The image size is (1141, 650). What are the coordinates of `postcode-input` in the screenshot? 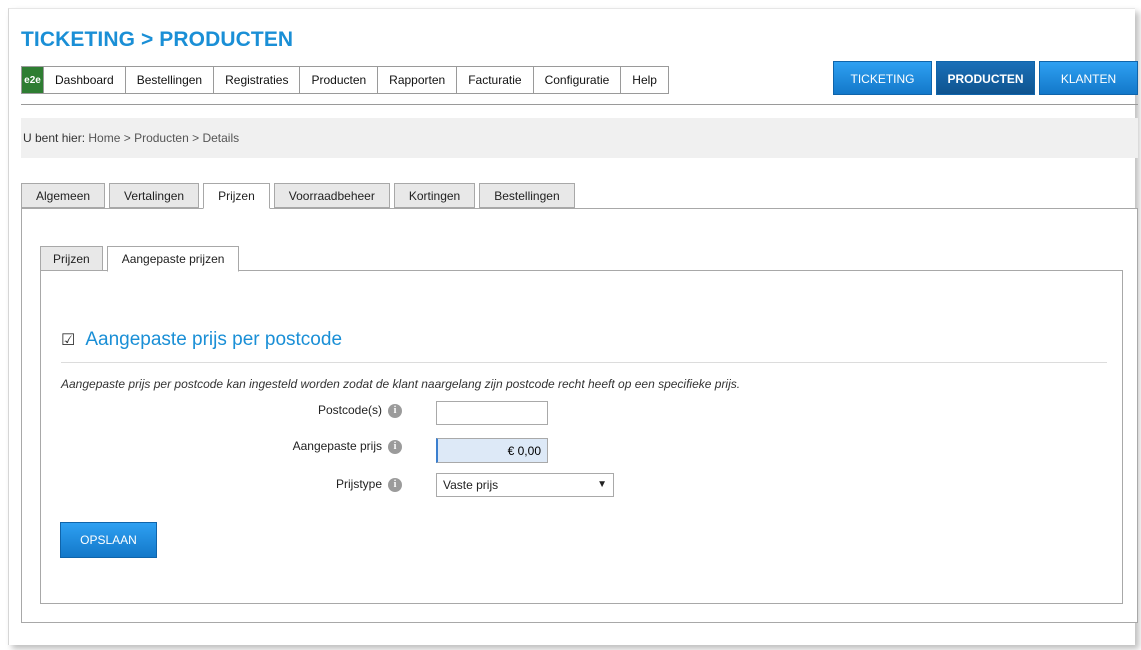 It's located at (492, 413).